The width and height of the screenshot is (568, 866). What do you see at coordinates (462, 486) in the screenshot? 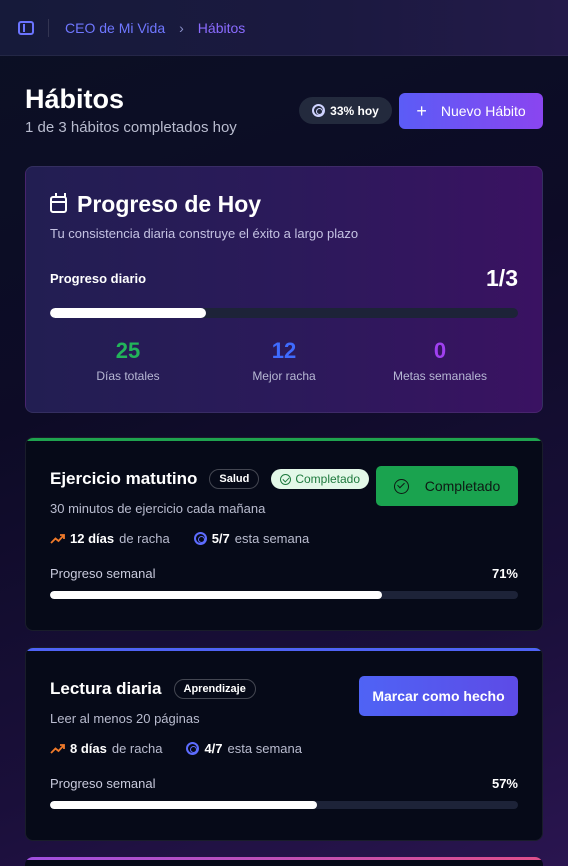
I see `completed-button-label: Completado` at bounding box center [462, 486].